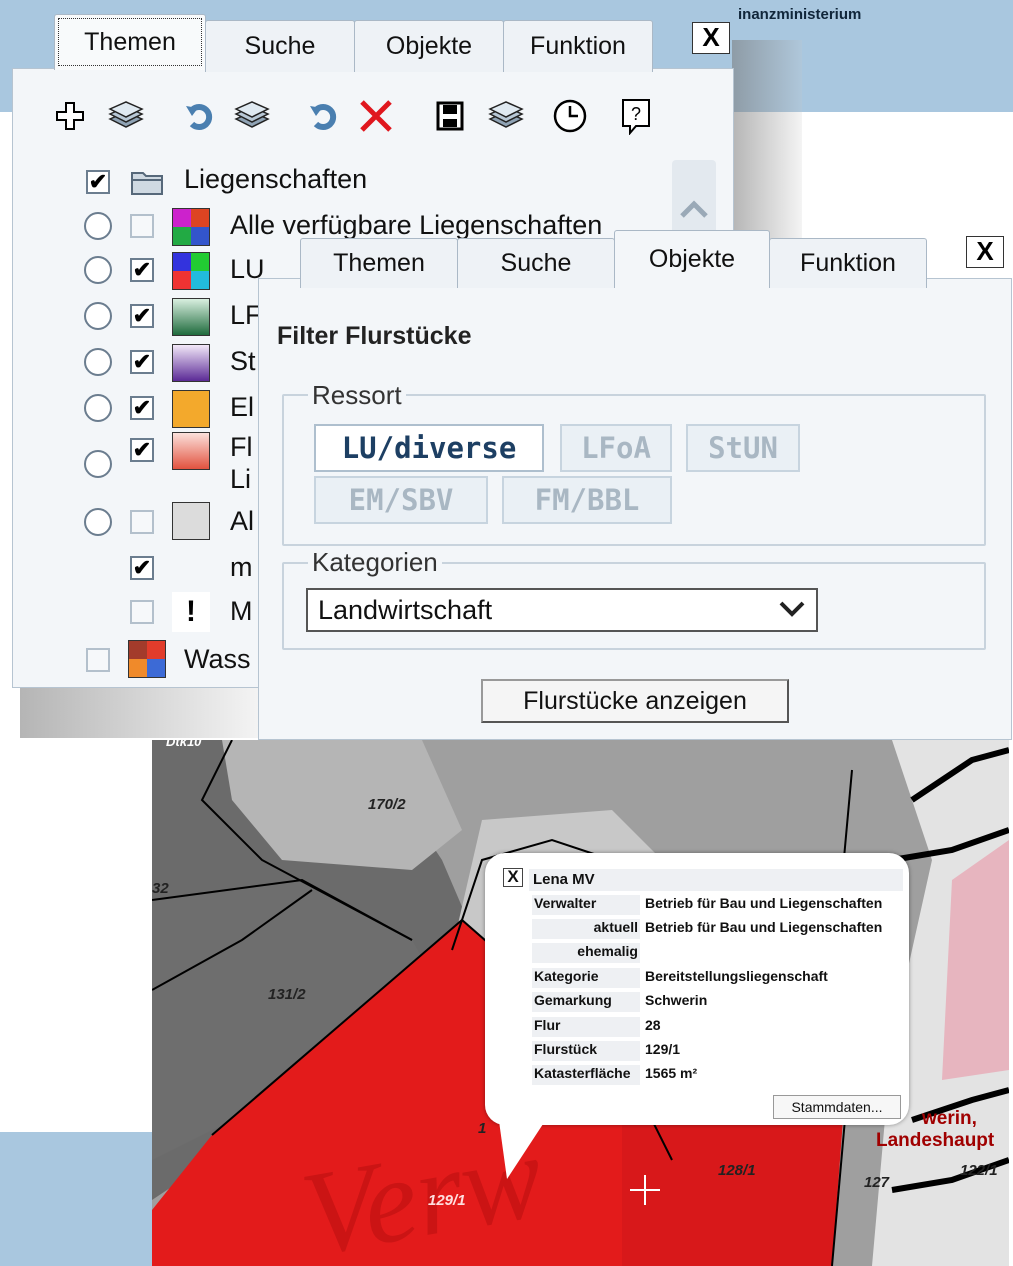 This screenshot has width=1013, height=1266. Describe the element at coordinates (80, 1199) in the screenshot. I see `footer-band` at that location.